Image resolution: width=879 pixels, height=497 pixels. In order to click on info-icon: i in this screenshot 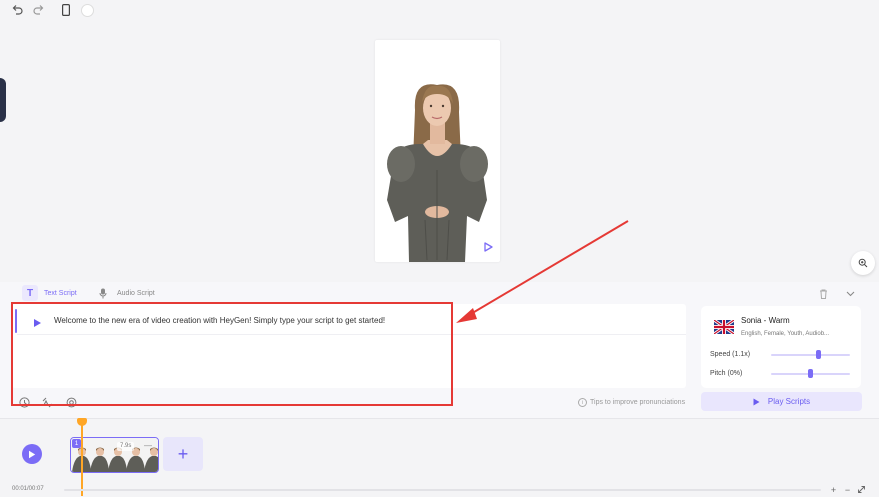, I will do `click(582, 402)`.